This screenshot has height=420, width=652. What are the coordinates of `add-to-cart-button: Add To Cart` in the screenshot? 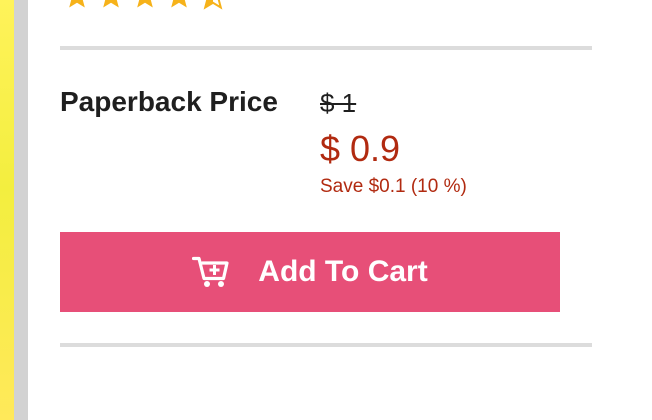 It's located at (310, 272).